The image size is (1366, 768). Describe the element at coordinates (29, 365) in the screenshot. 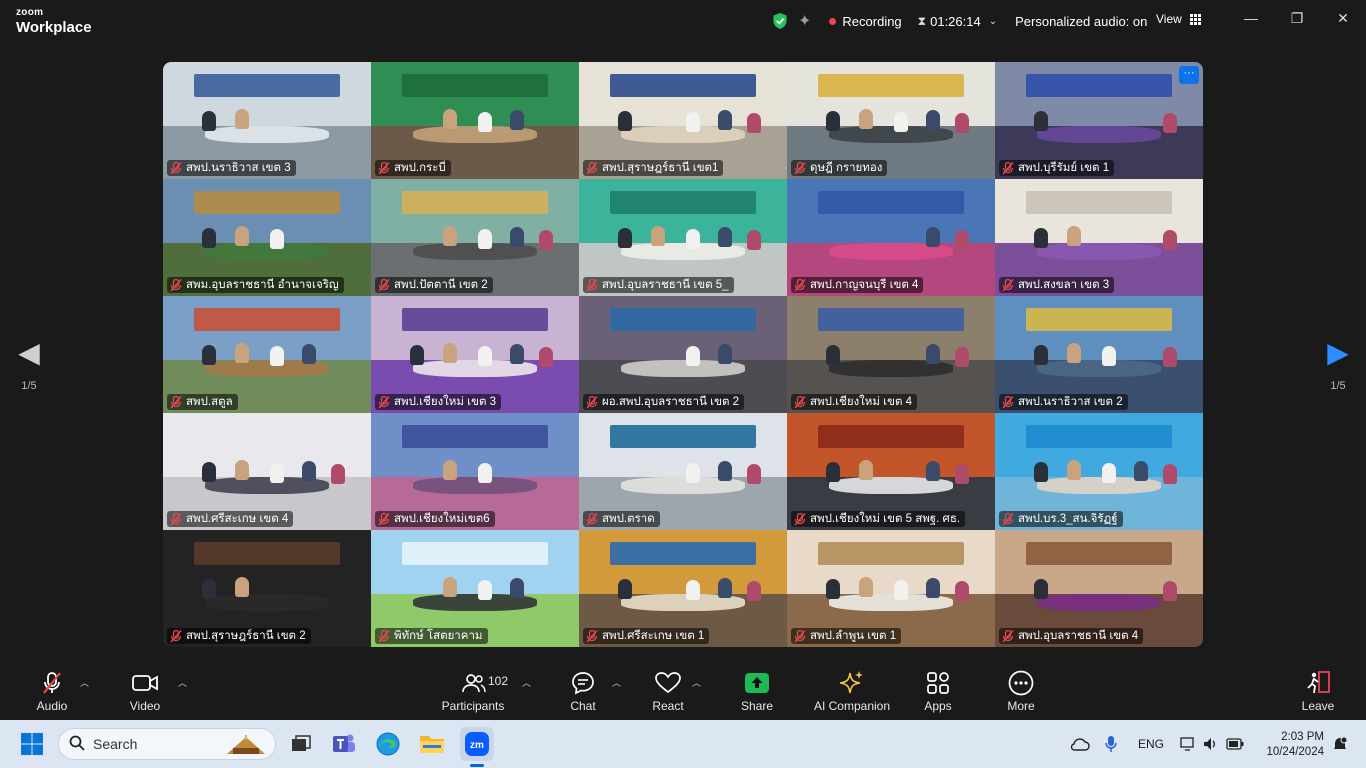

I see `previous-page-button: ◀ 1/5` at that location.